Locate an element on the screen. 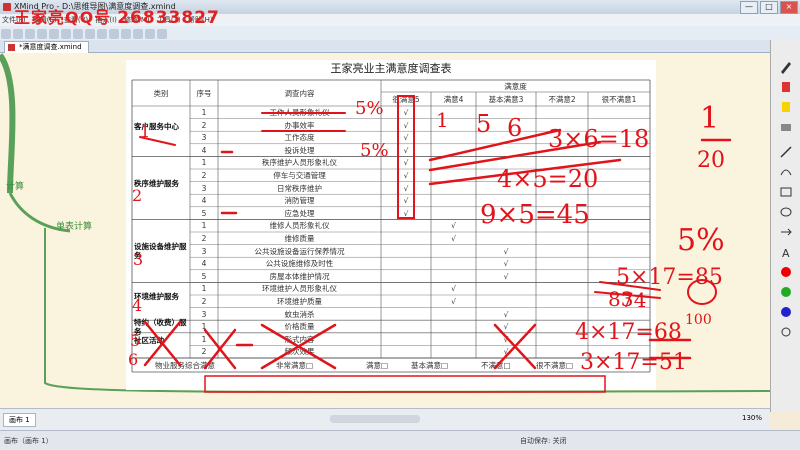 The height and width of the screenshot is (450, 800). color-blue-icon is located at coordinates (786, 312).